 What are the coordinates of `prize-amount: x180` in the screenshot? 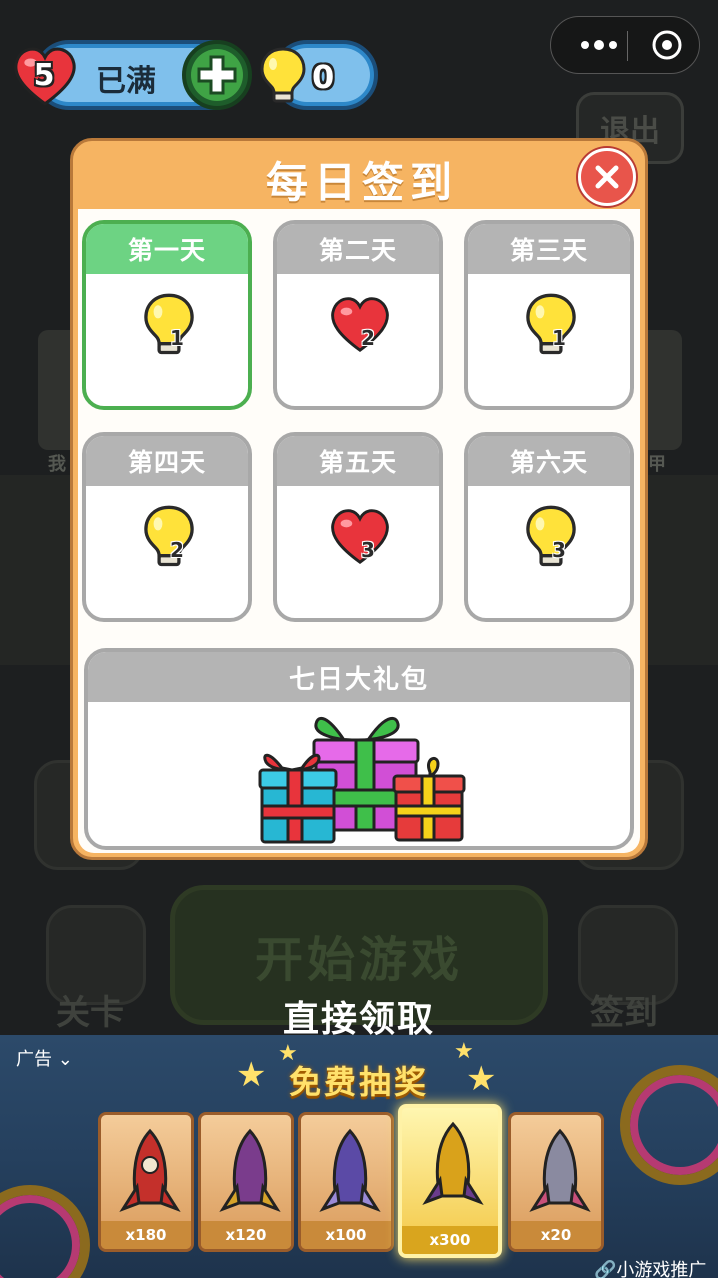 It's located at (146, 1235).